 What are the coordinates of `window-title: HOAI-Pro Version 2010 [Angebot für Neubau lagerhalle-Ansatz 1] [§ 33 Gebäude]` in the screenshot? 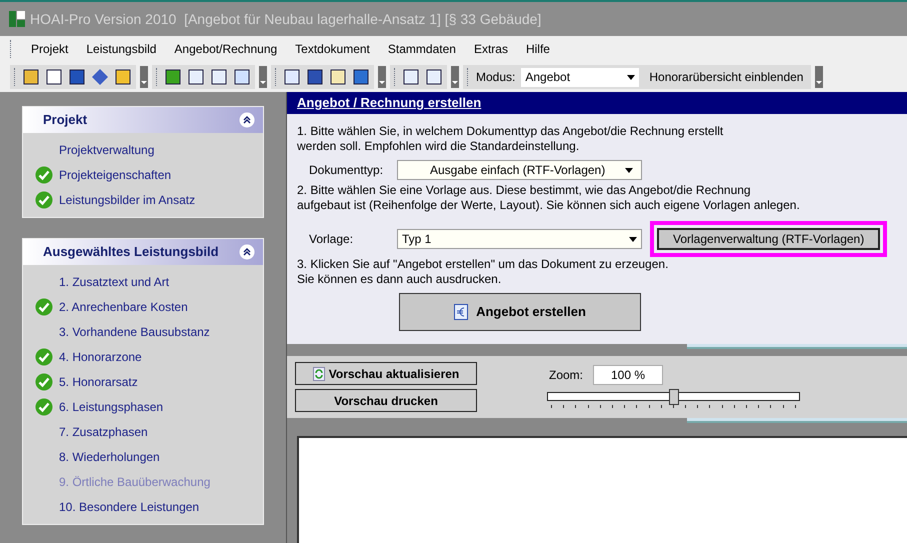 It's located at (286, 19).